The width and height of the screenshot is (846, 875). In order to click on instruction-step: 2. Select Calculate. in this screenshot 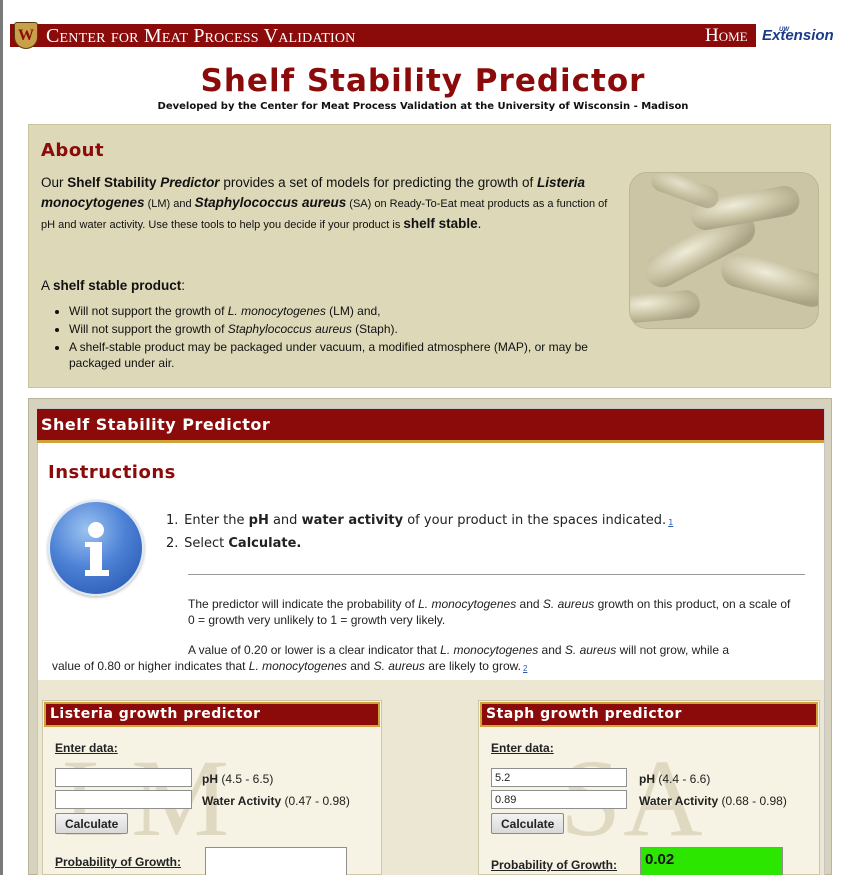, I will do `click(419, 543)`.